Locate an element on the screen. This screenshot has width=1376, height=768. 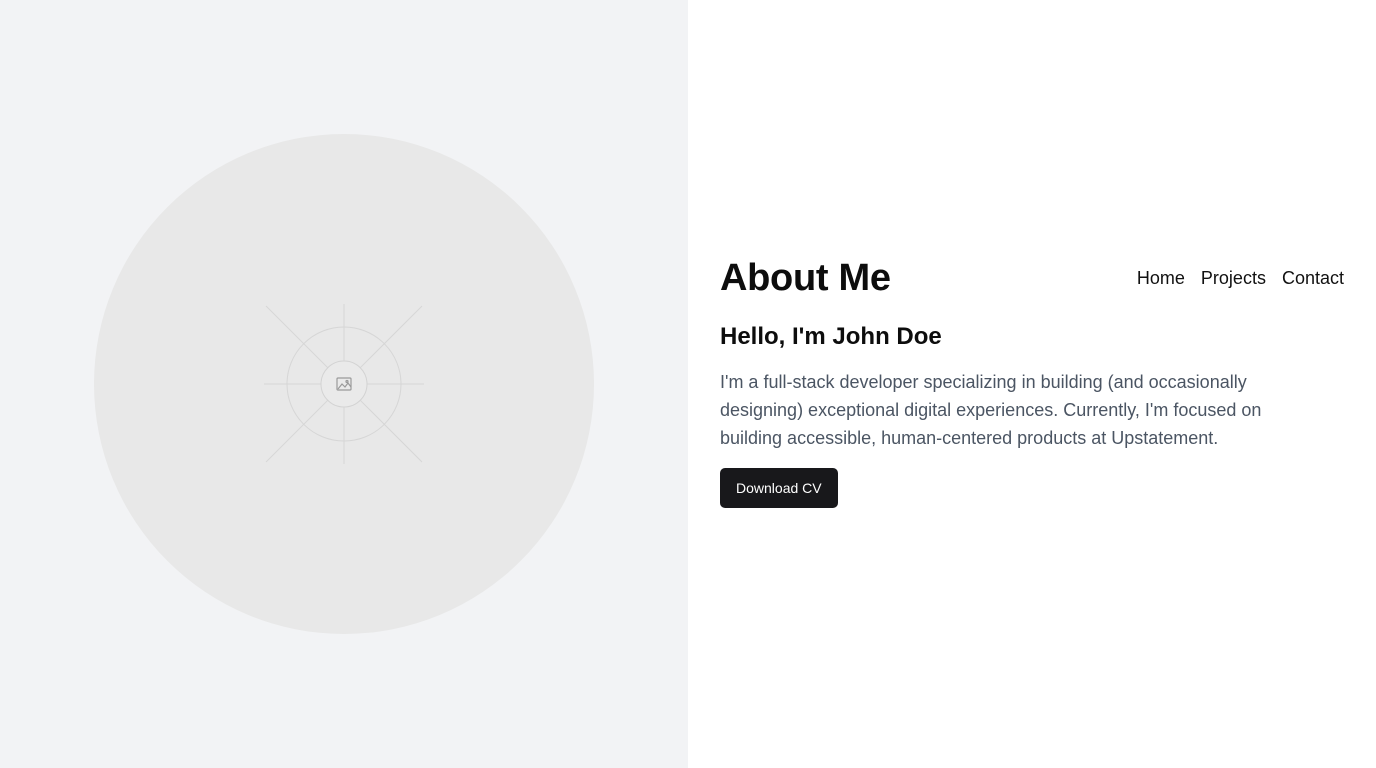
download-cv-button: Download CV is located at coordinates (779, 488).